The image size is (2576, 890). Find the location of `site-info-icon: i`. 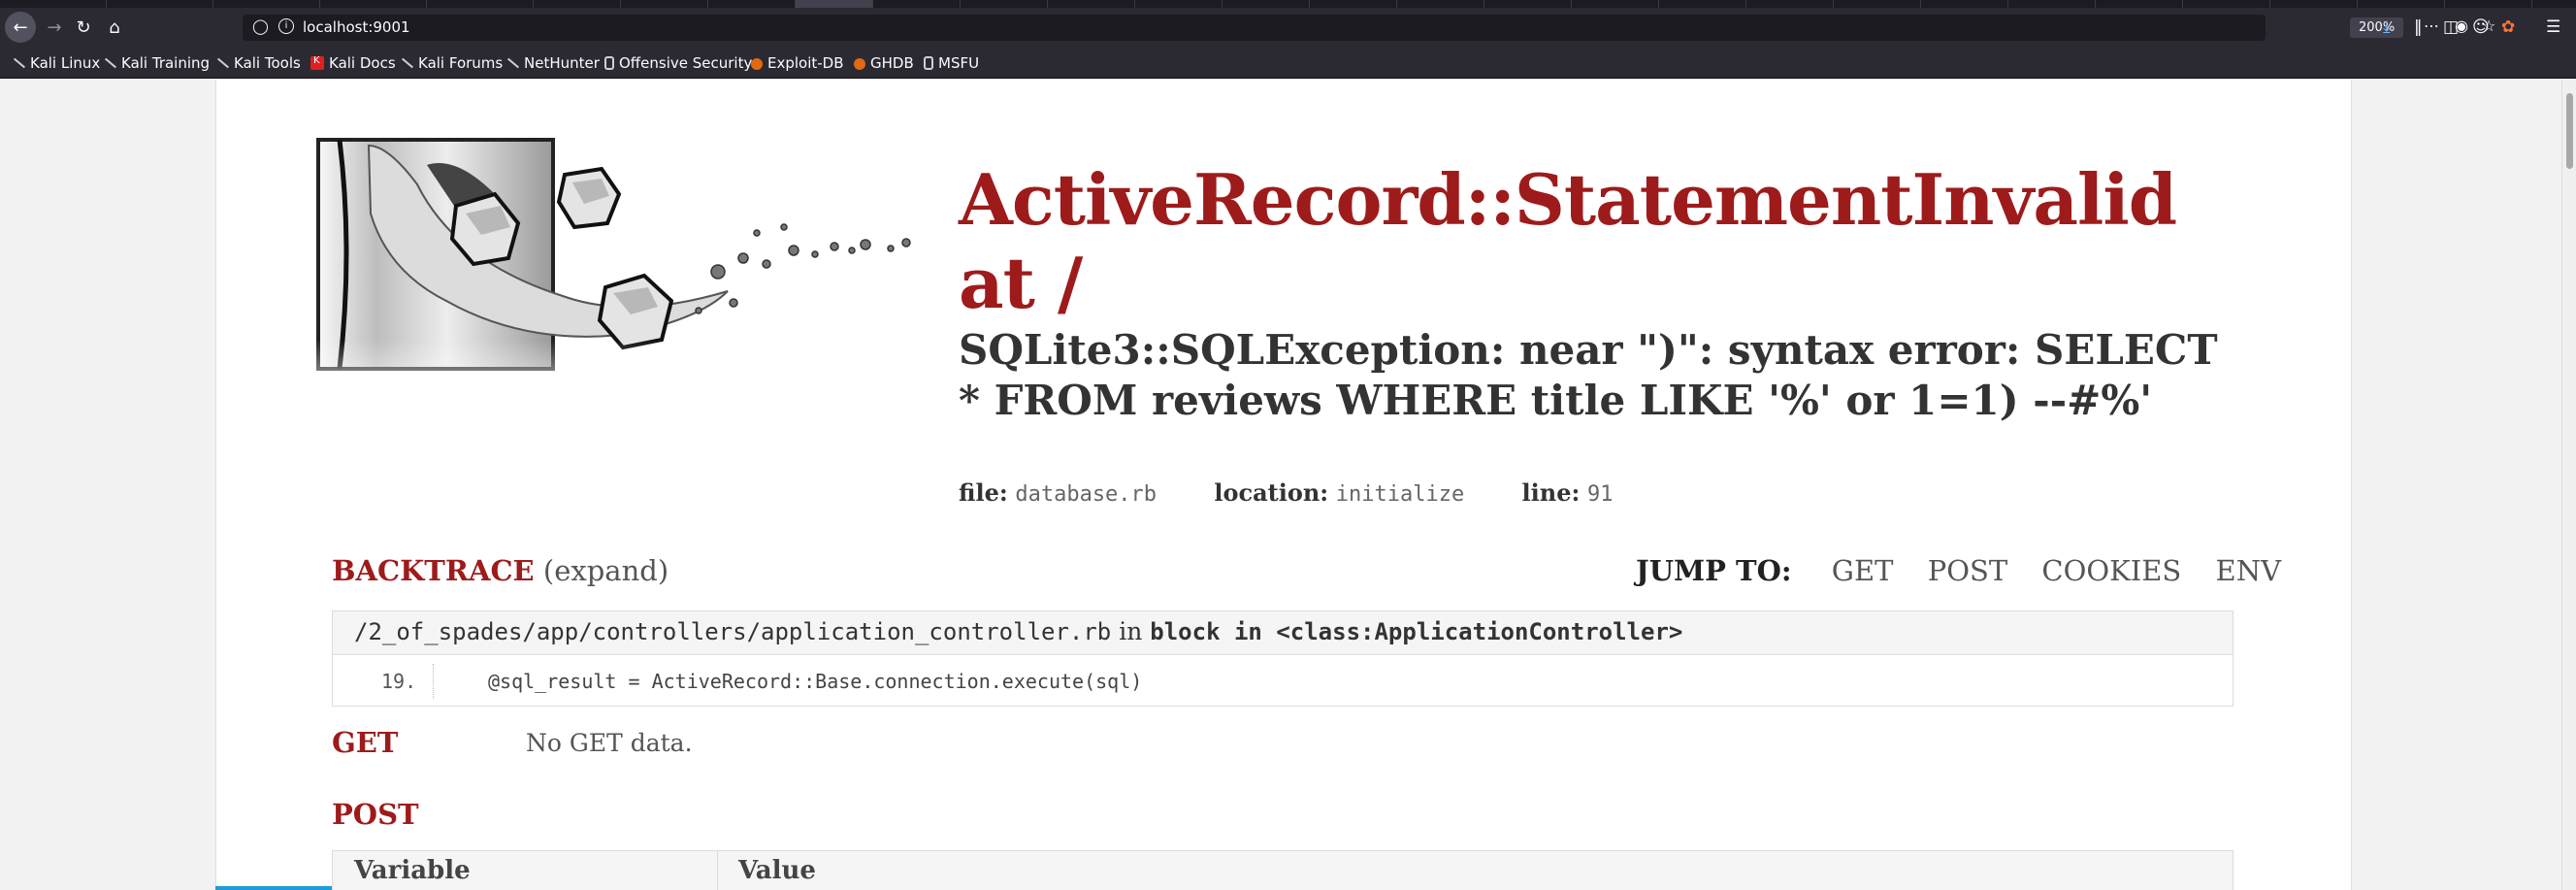

site-info-icon: i is located at coordinates (286, 26).